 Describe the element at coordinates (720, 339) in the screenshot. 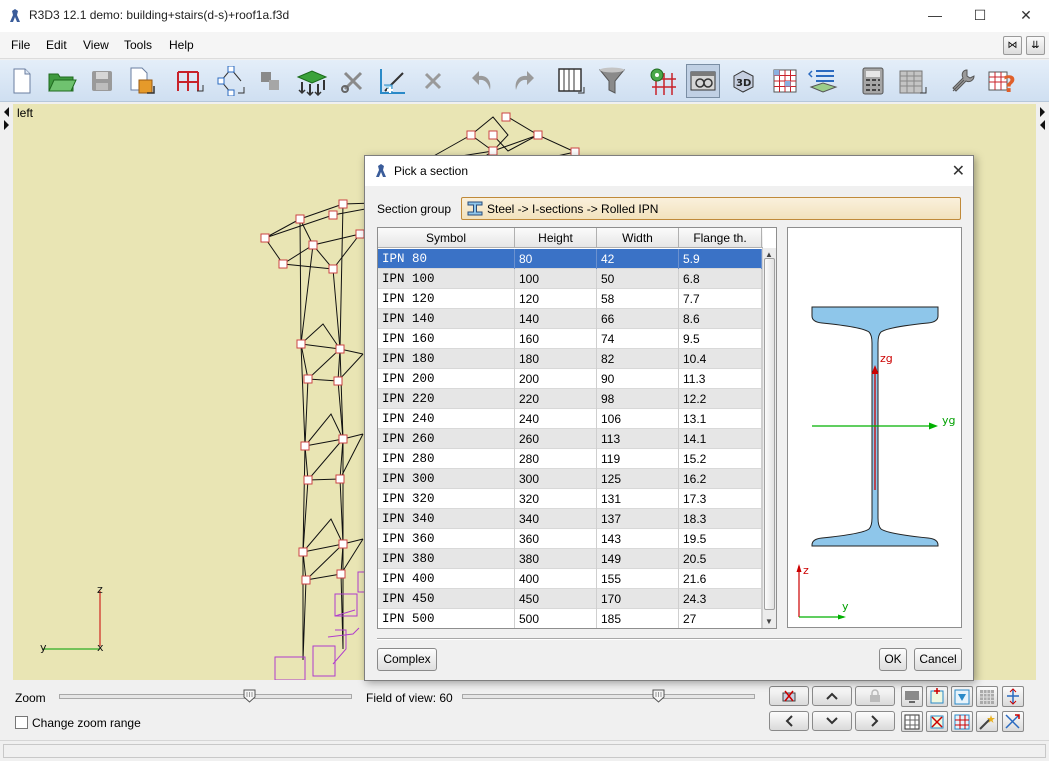

I see `cell-flange-thickness: 9.5` at that location.